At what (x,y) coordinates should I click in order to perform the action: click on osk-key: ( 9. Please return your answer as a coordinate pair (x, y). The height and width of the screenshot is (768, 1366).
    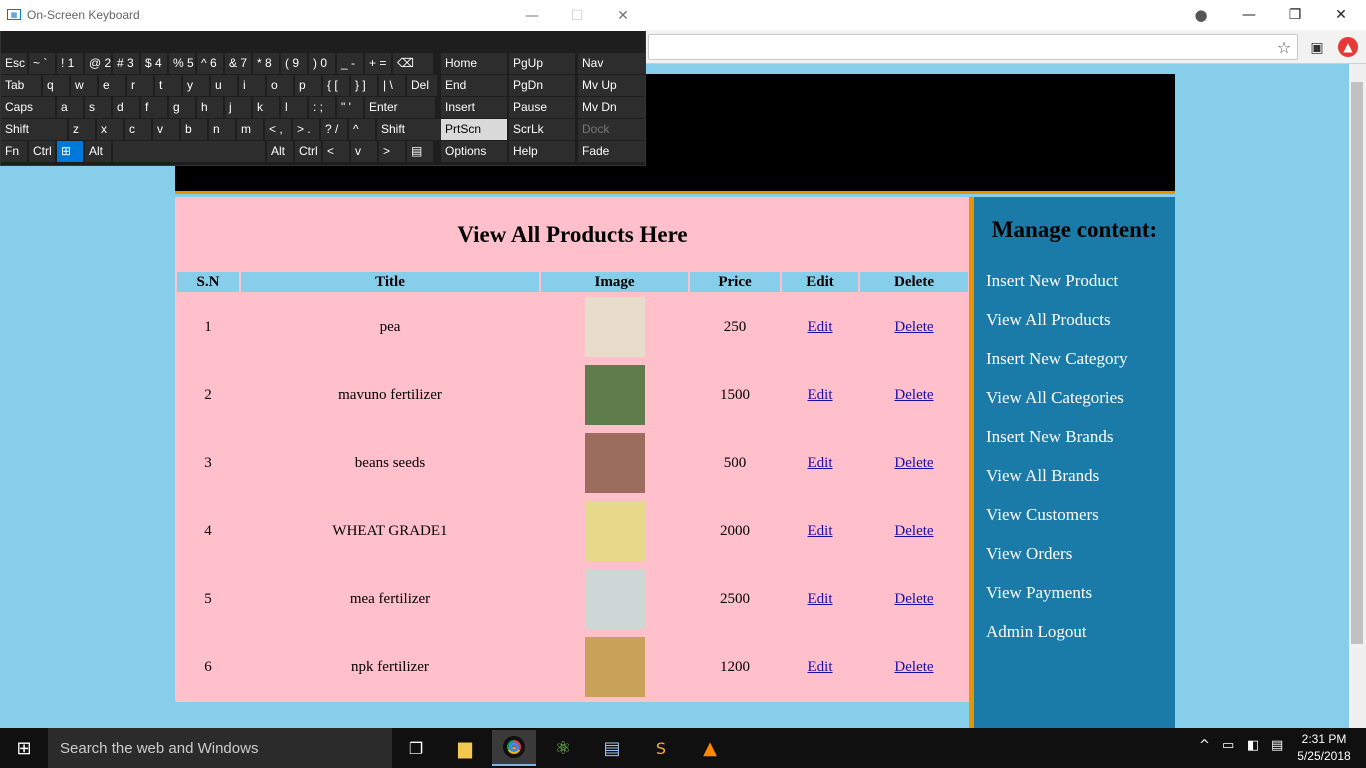
    Looking at the image, I should click on (294, 63).